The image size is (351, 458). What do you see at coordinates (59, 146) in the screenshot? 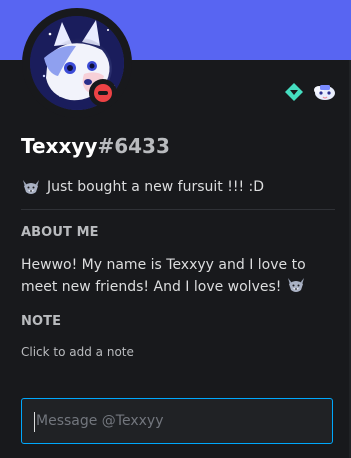
I see `username-text: Texxyy` at bounding box center [59, 146].